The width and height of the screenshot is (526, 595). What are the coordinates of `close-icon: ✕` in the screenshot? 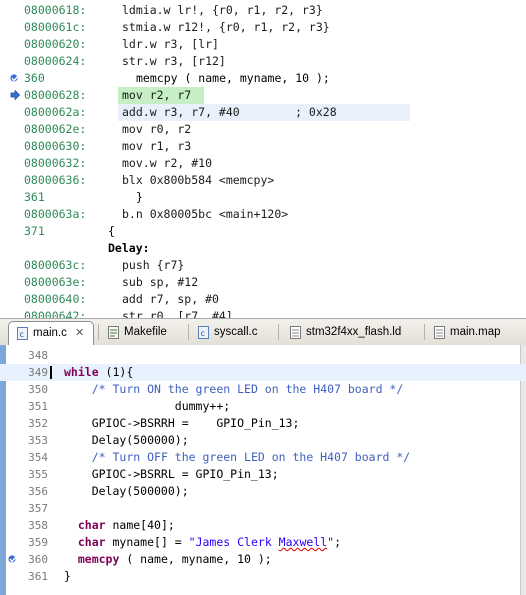 It's located at (79, 333).